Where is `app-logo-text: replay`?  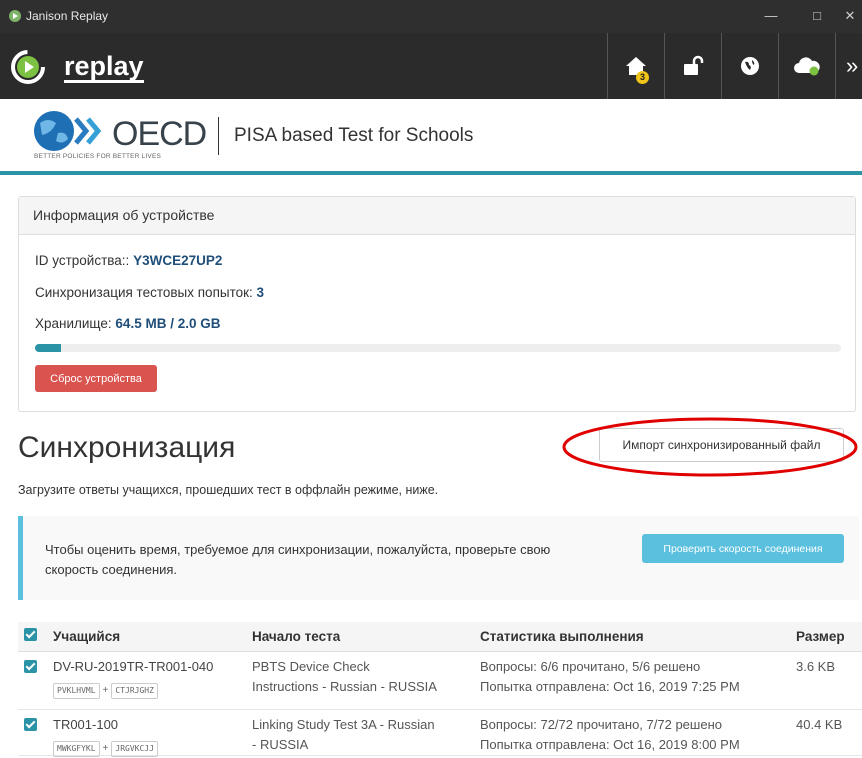
app-logo-text: replay is located at coordinates (104, 67).